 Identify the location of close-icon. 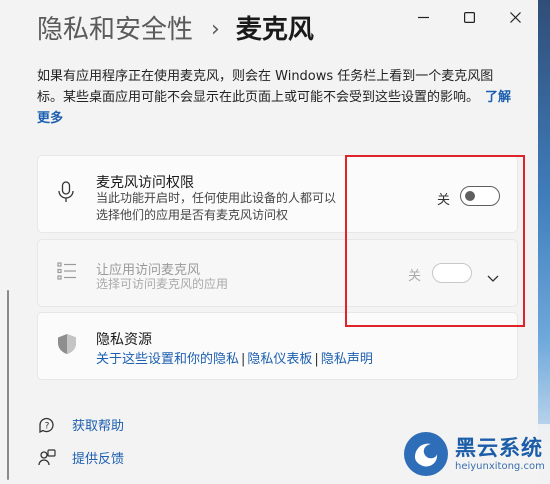
(515, 17).